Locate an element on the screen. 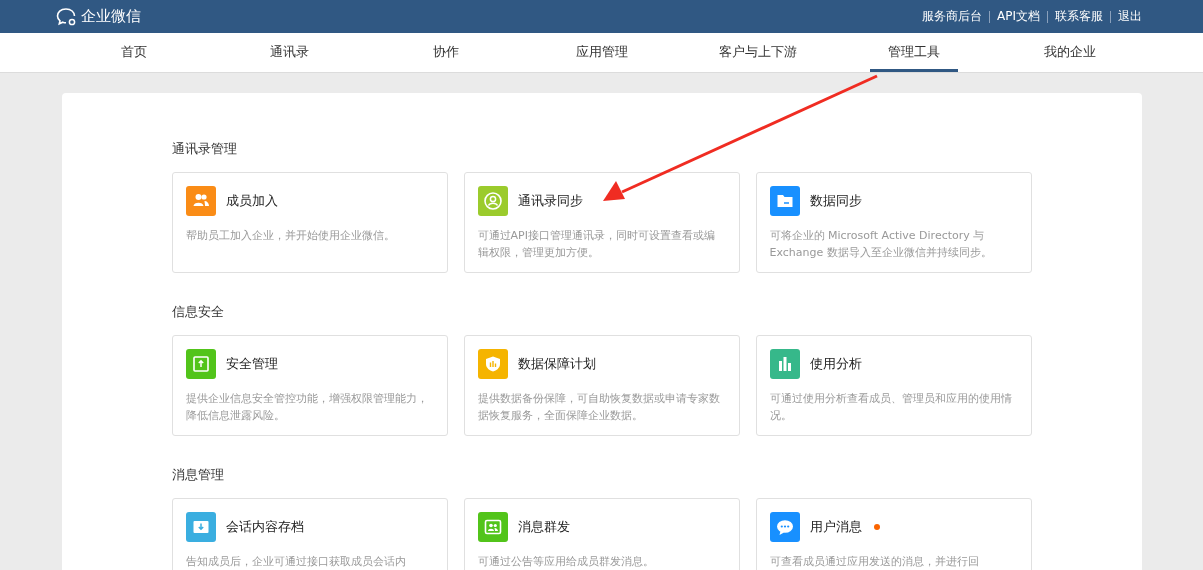 Image resolution: width=1203 pixels, height=570 pixels. card-description: 提供企业信息安全管控功能，增强权限管理能力，降低信息泄露风险。 is located at coordinates (307, 407).